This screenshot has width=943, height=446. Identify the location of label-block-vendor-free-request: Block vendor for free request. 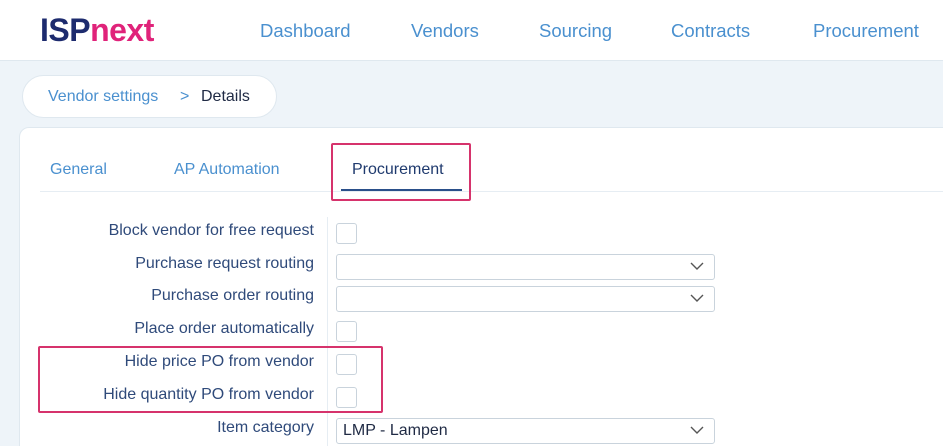
(211, 230).